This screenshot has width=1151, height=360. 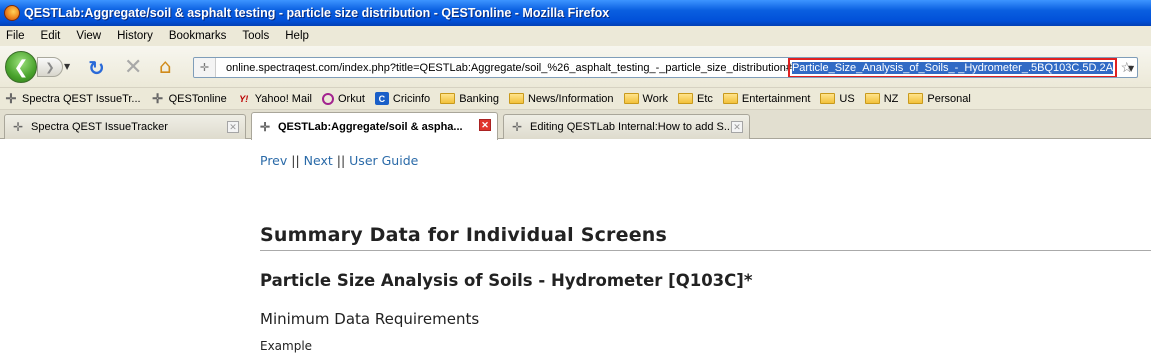 I want to click on bookmark-folder-personal: Personal, so click(x=939, y=98).